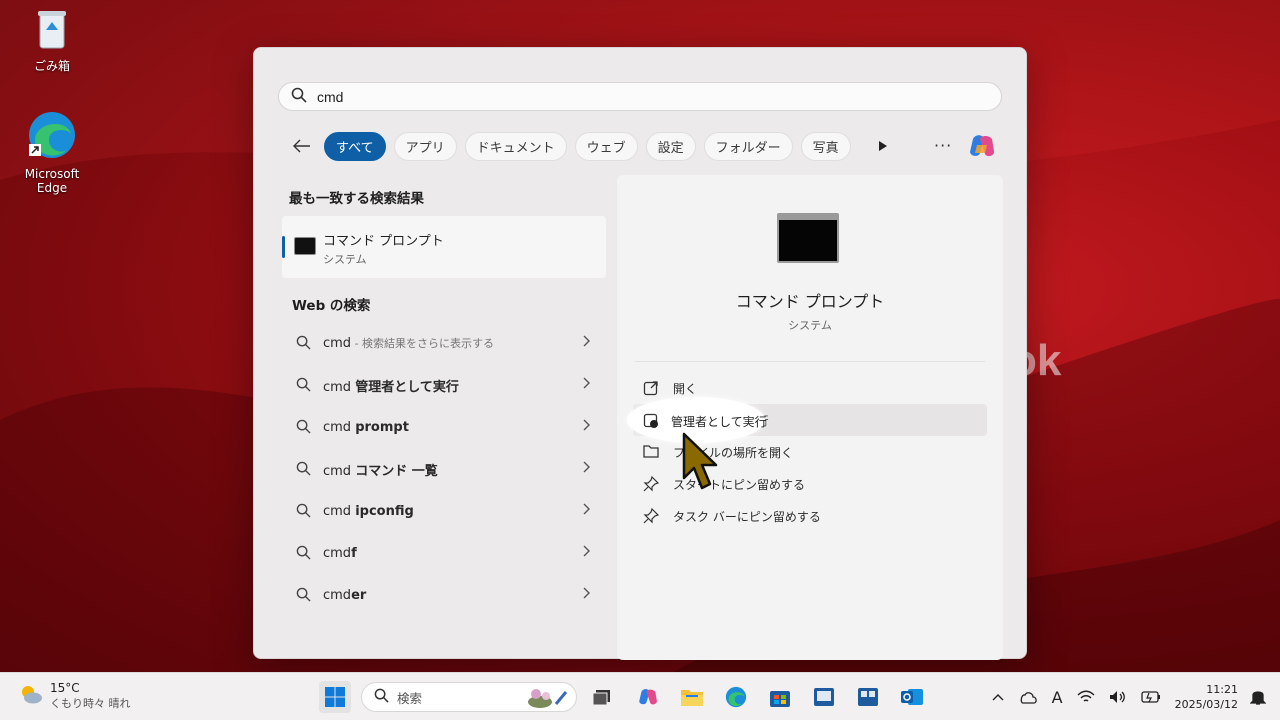  I want to click on taskbar-outlook, so click(912, 697).